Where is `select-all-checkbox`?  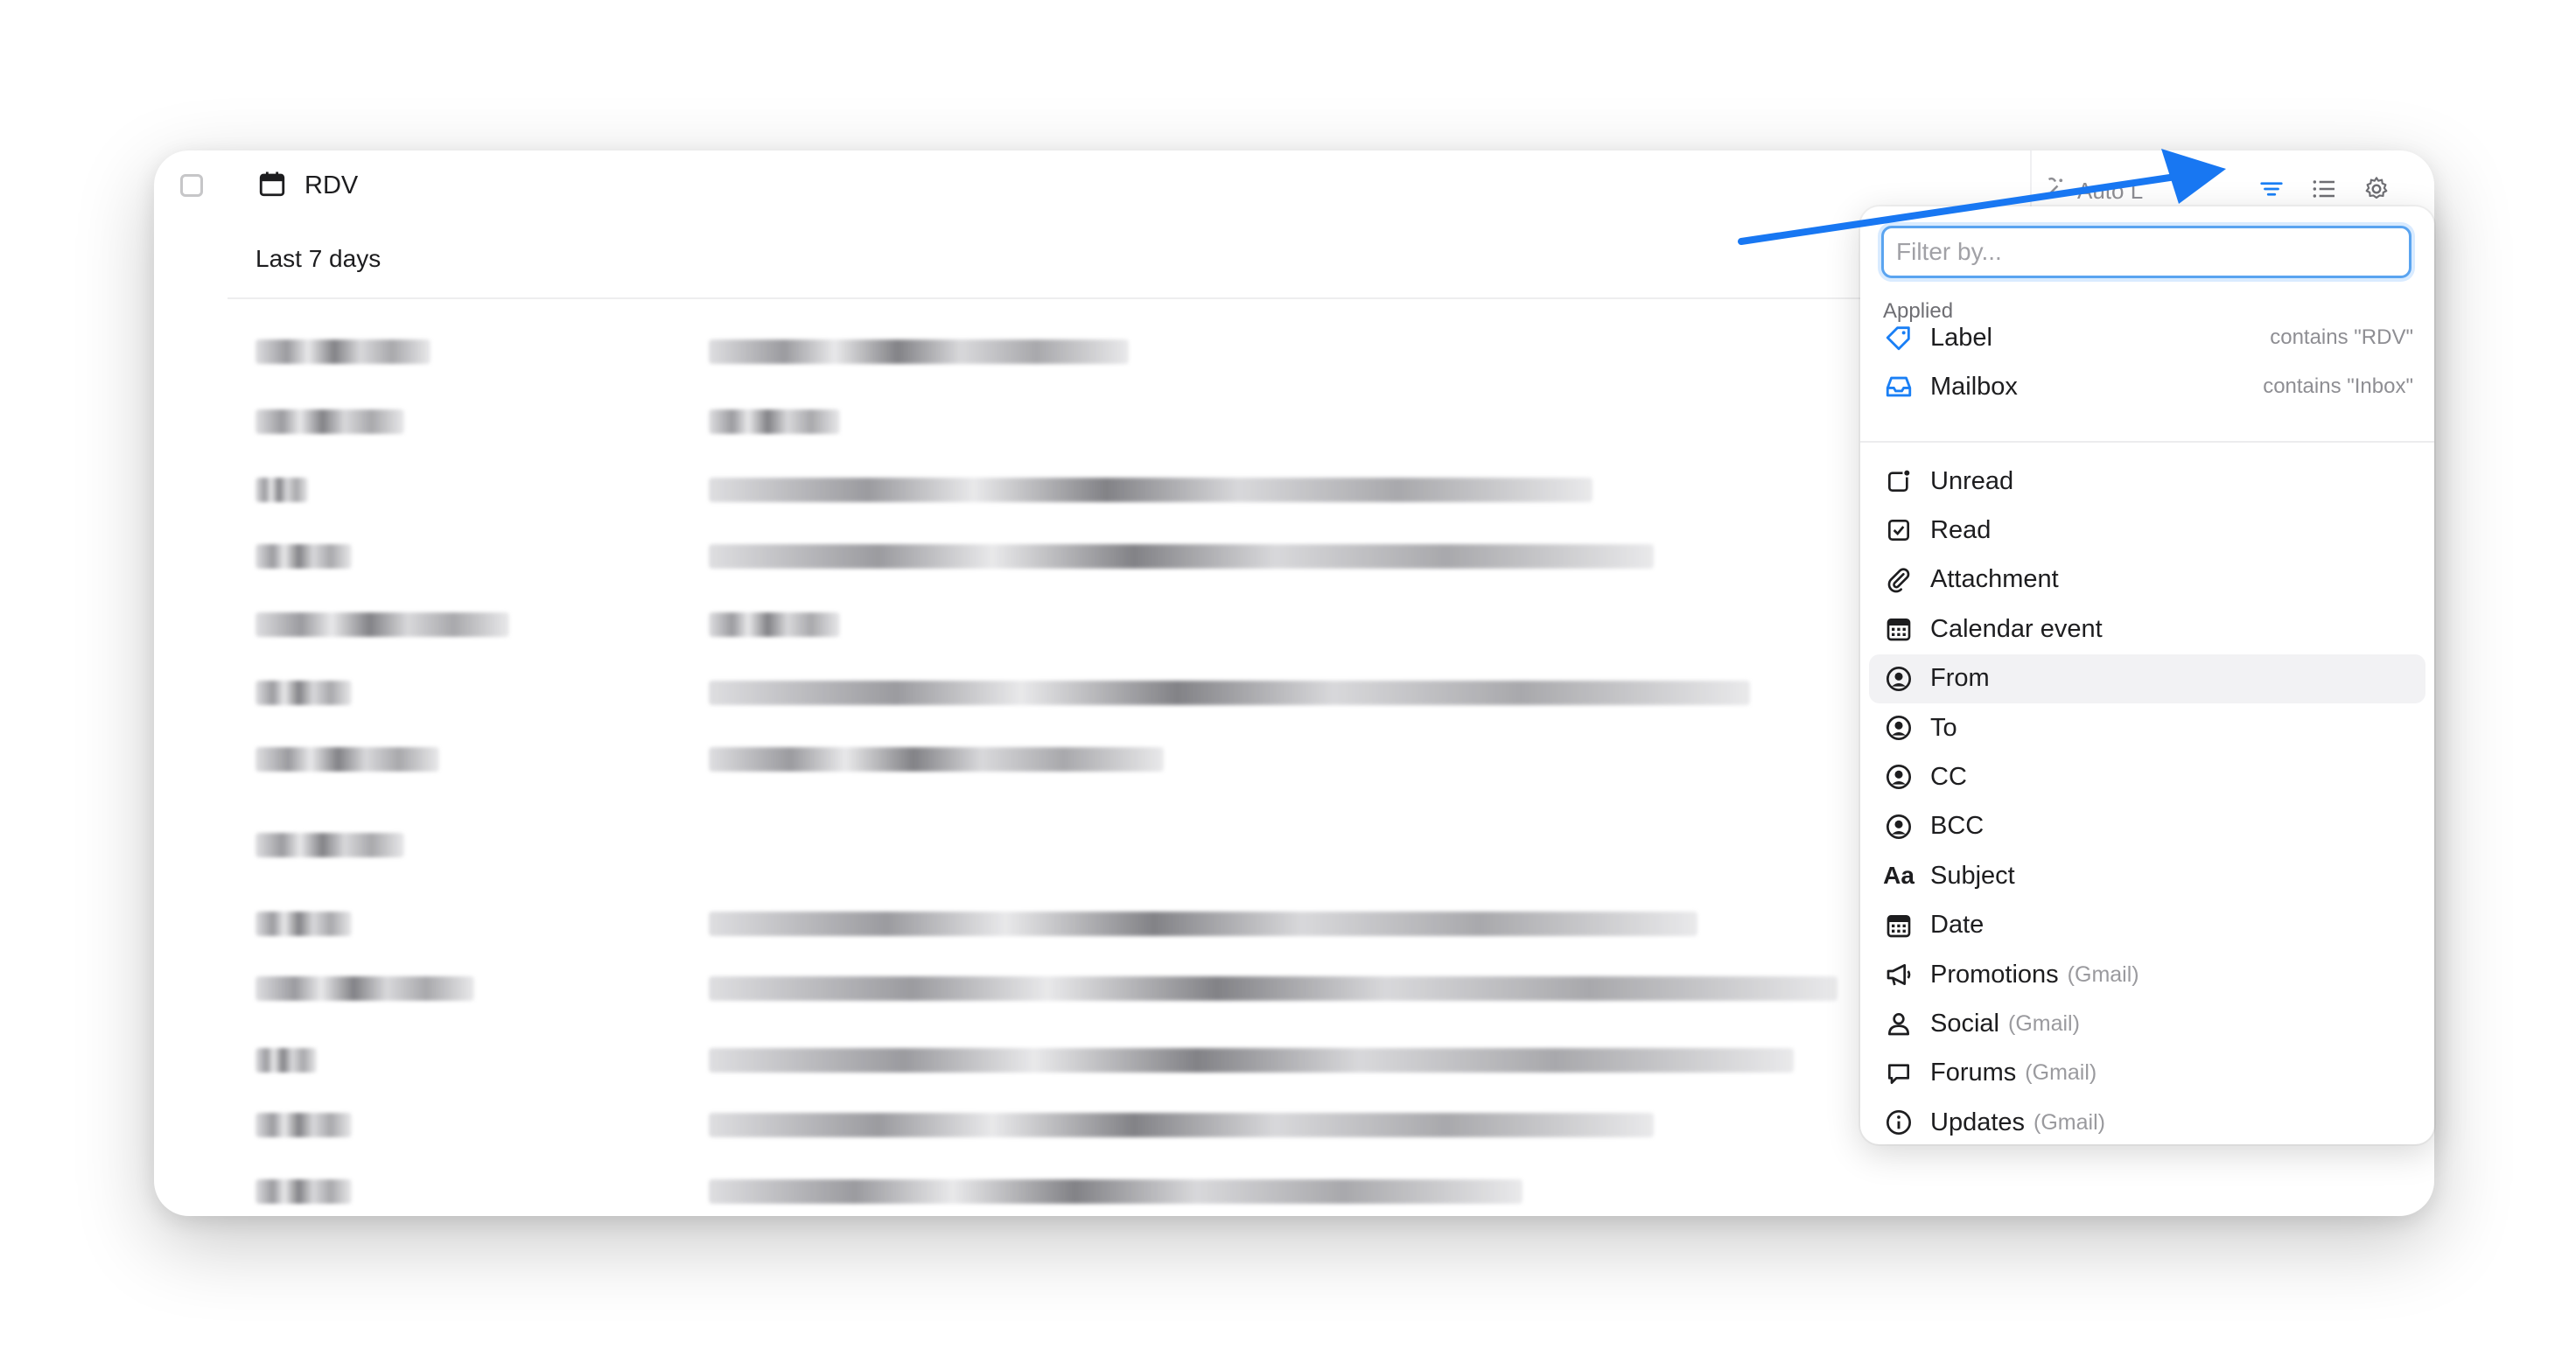
select-all-checkbox is located at coordinates (191, 185).